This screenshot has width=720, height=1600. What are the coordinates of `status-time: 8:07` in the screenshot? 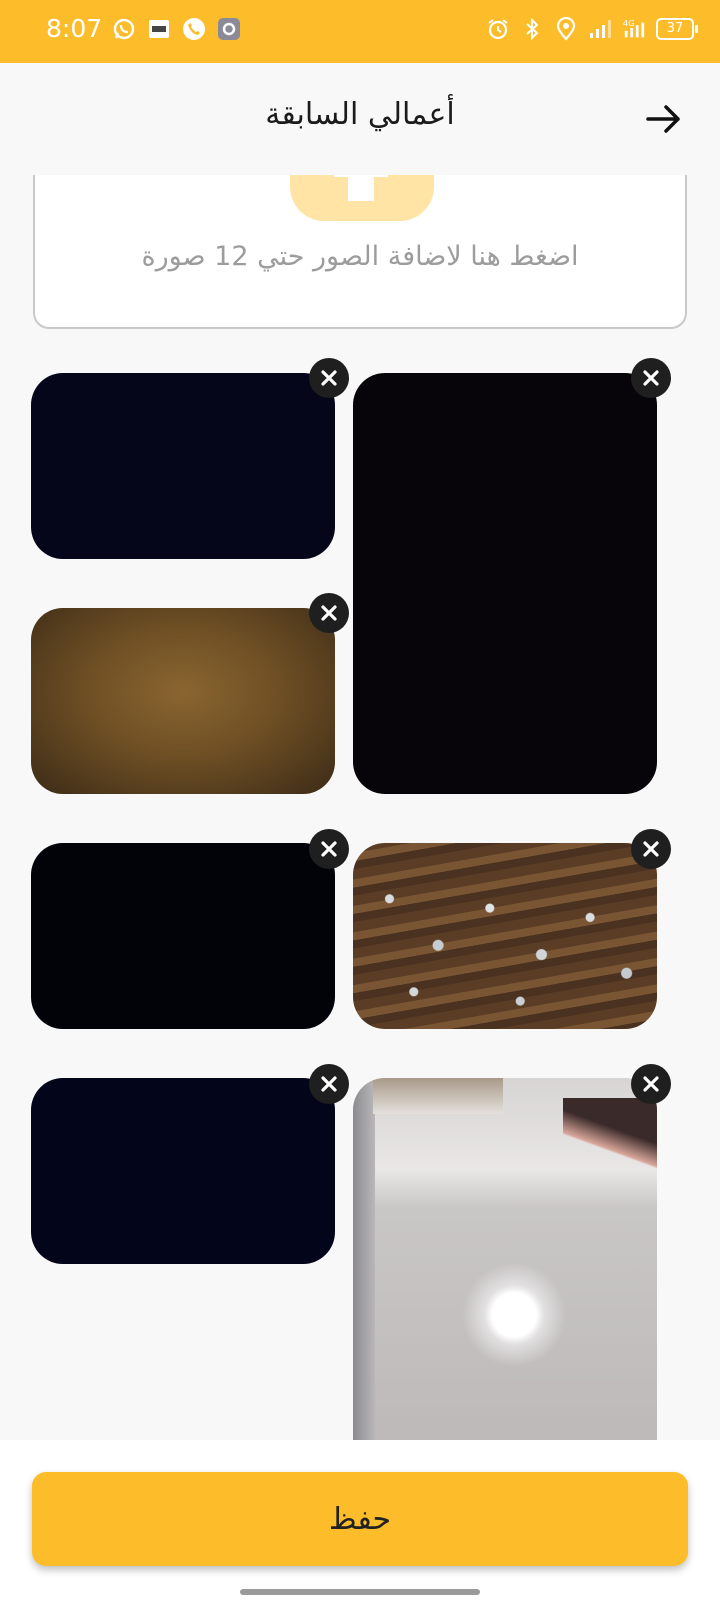 It's located at (74, 28).